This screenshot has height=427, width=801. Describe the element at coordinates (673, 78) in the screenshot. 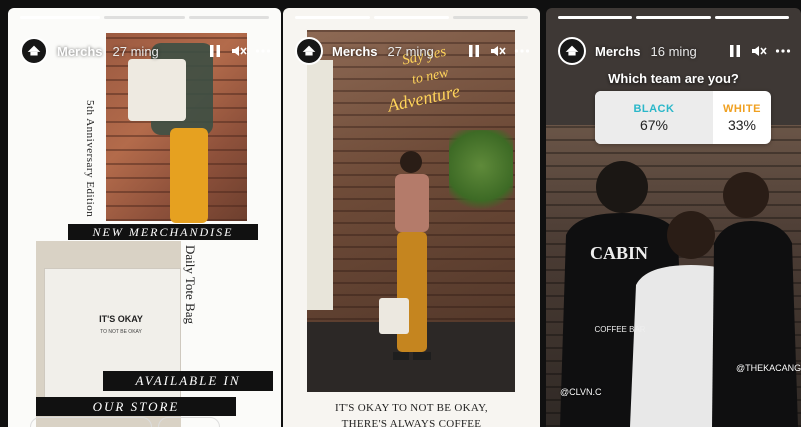

I see `poll-question: Which team are you?` at that location.